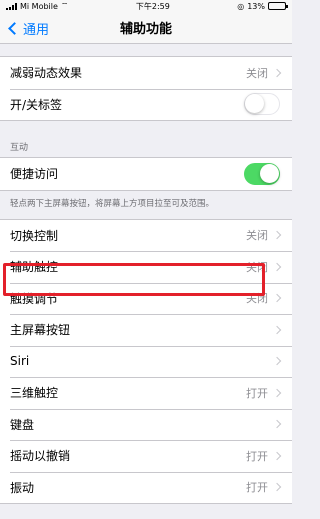 The width and height of the screenshot is (320, 519). I want to click on setting-touch-accommodations: 触摸调节 关闭, so click(146, 298).